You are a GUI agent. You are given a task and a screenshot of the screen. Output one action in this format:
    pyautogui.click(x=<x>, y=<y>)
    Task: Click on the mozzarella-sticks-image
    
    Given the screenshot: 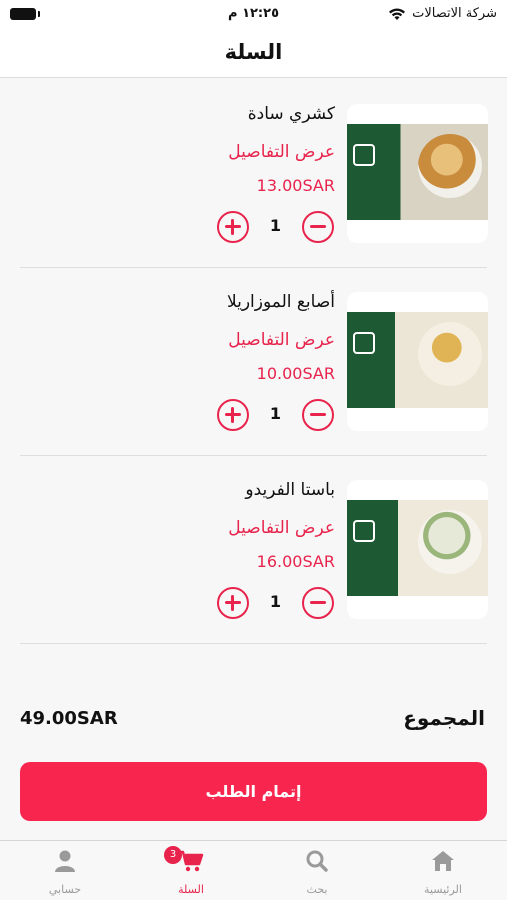 What is the action you would take?
    pyautogui.click(x=417, y=361)
    